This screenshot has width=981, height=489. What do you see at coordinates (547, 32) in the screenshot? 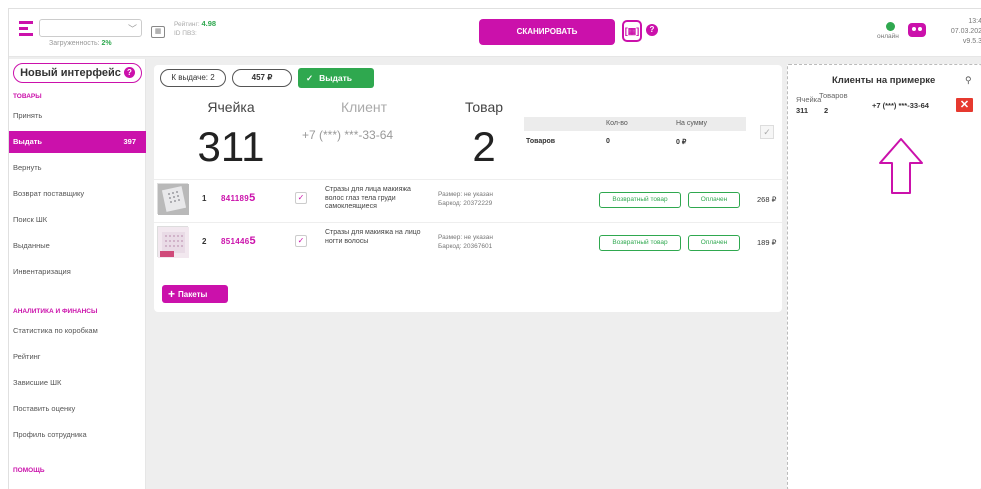
I see `scan-button: СКАНИРОВАТЬ` at bounding box center [547, 32].